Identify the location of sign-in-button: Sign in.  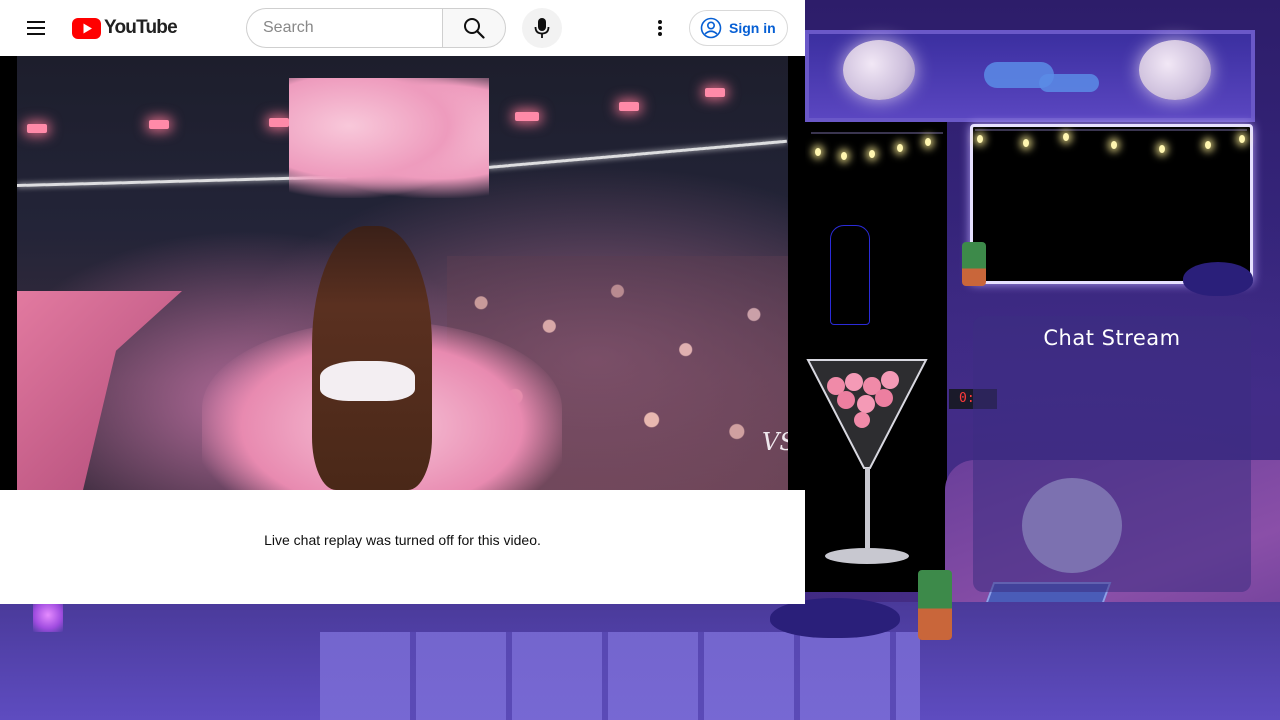
(738, 28).